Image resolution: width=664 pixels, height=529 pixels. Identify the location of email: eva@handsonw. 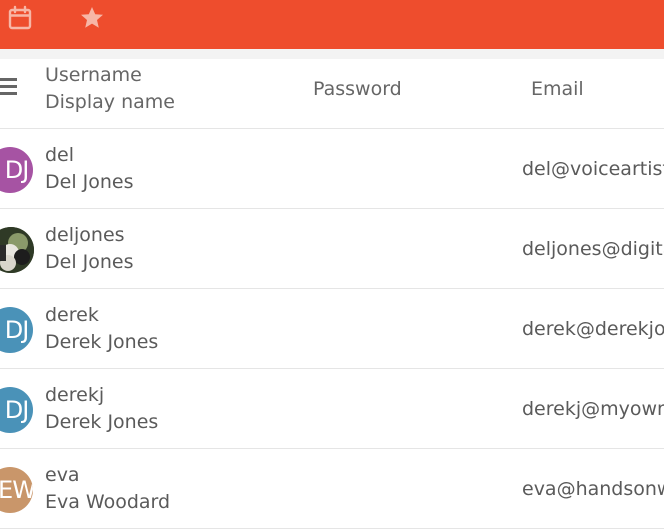
(593, 489).